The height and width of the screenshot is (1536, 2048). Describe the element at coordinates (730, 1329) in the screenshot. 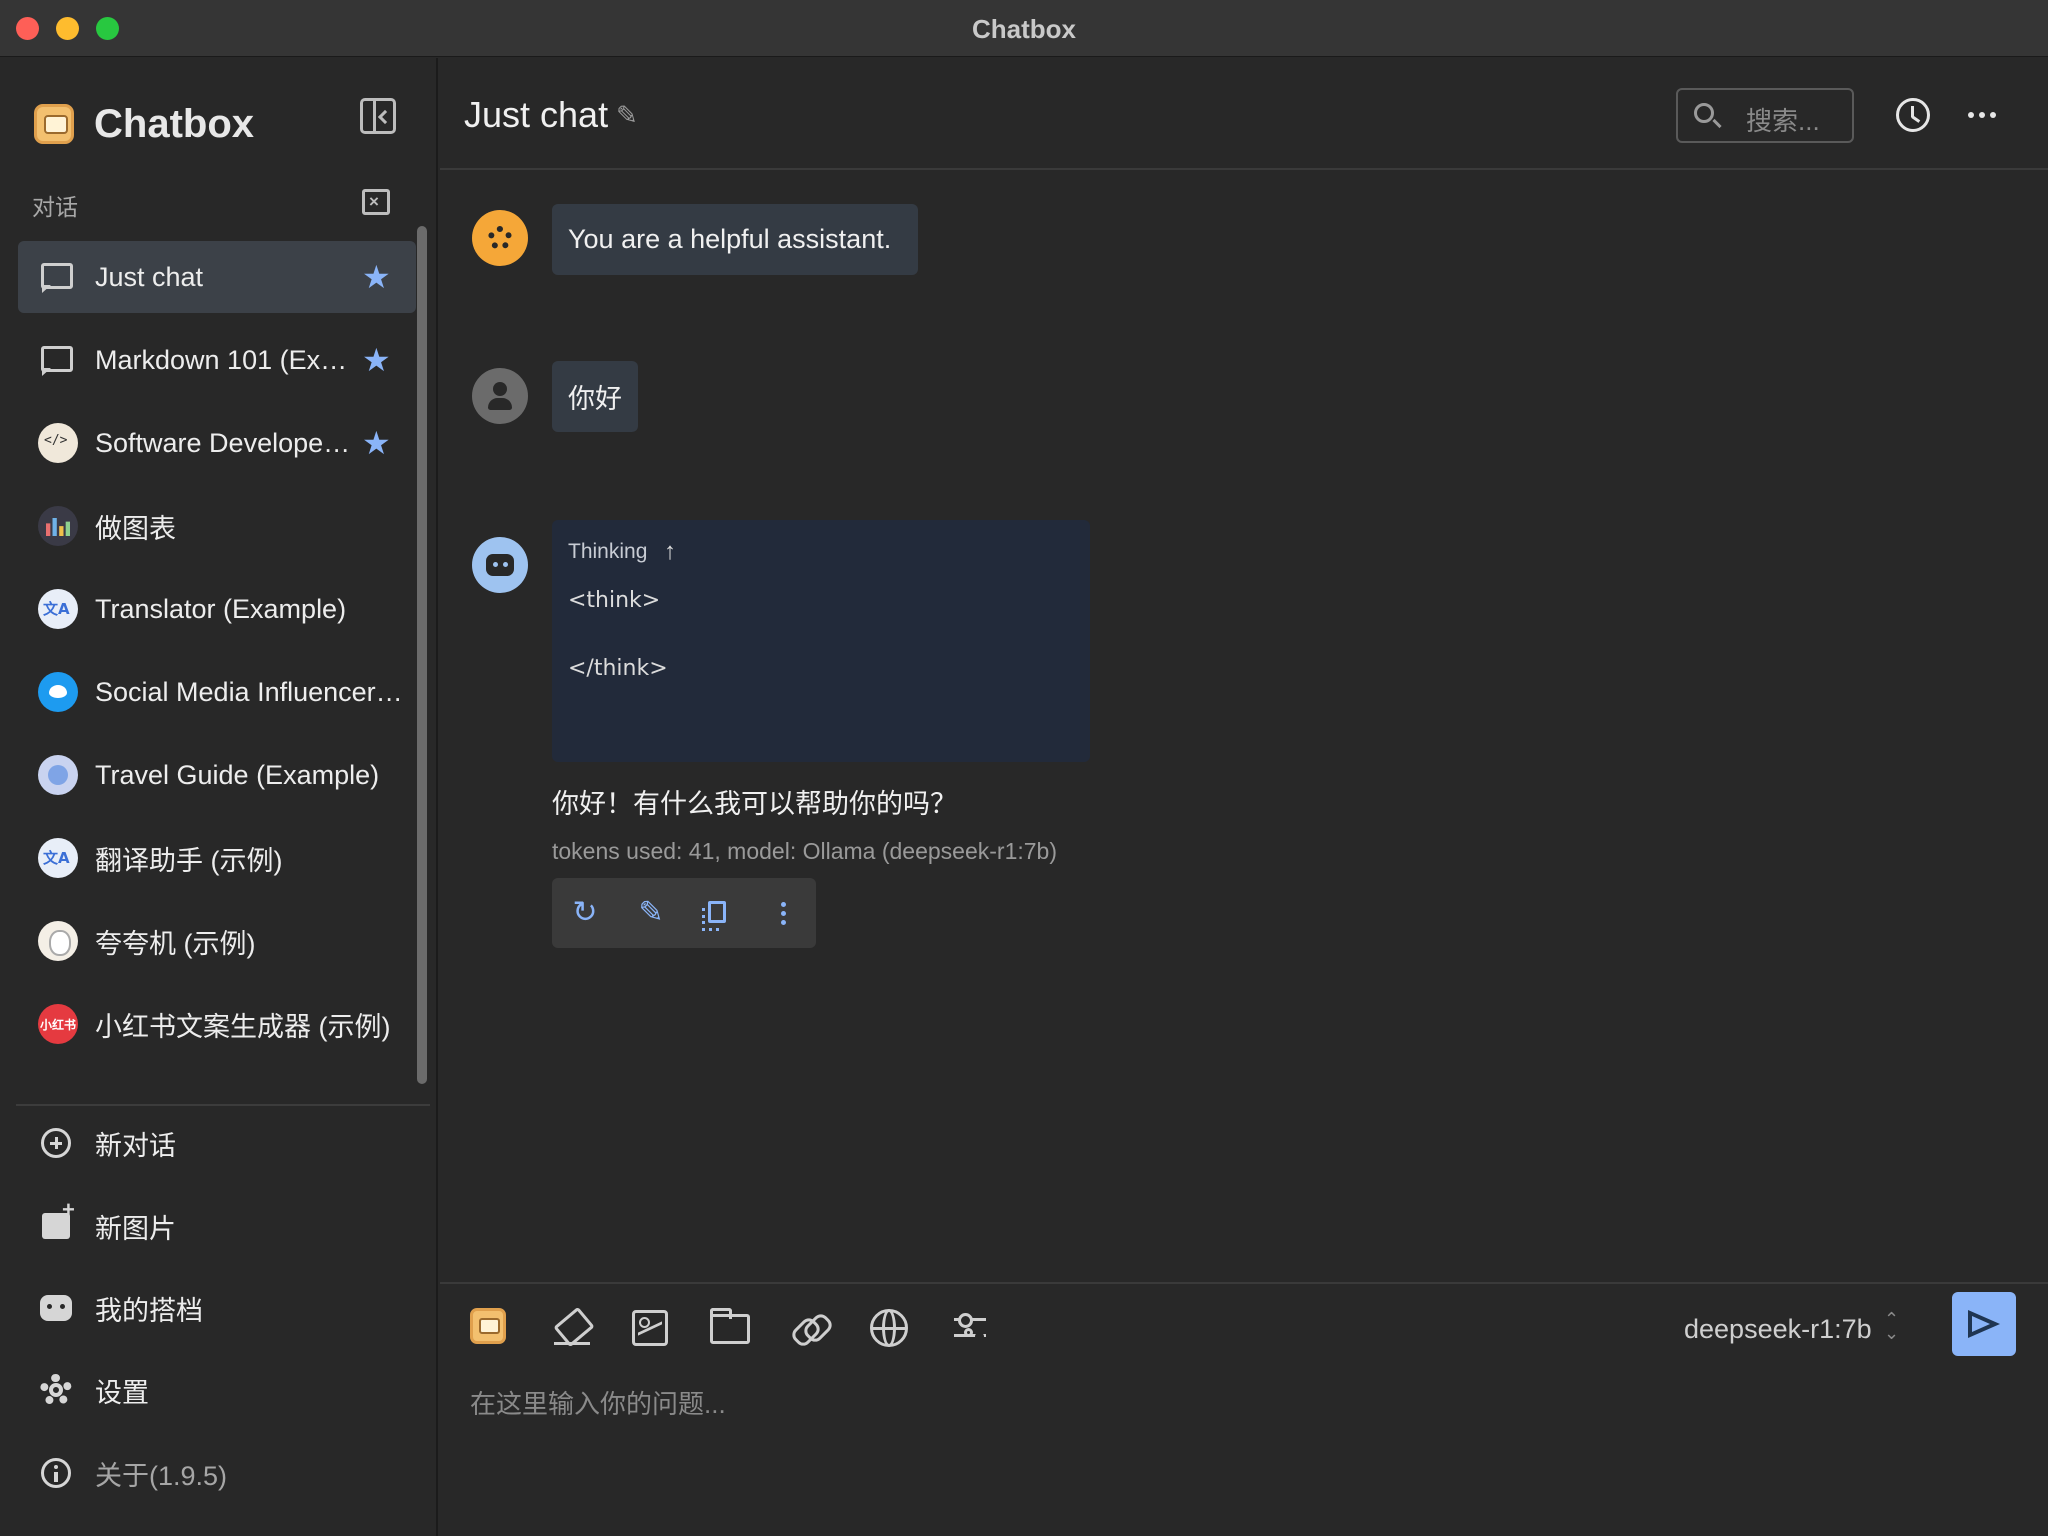

I see `folder-icon` at that location.